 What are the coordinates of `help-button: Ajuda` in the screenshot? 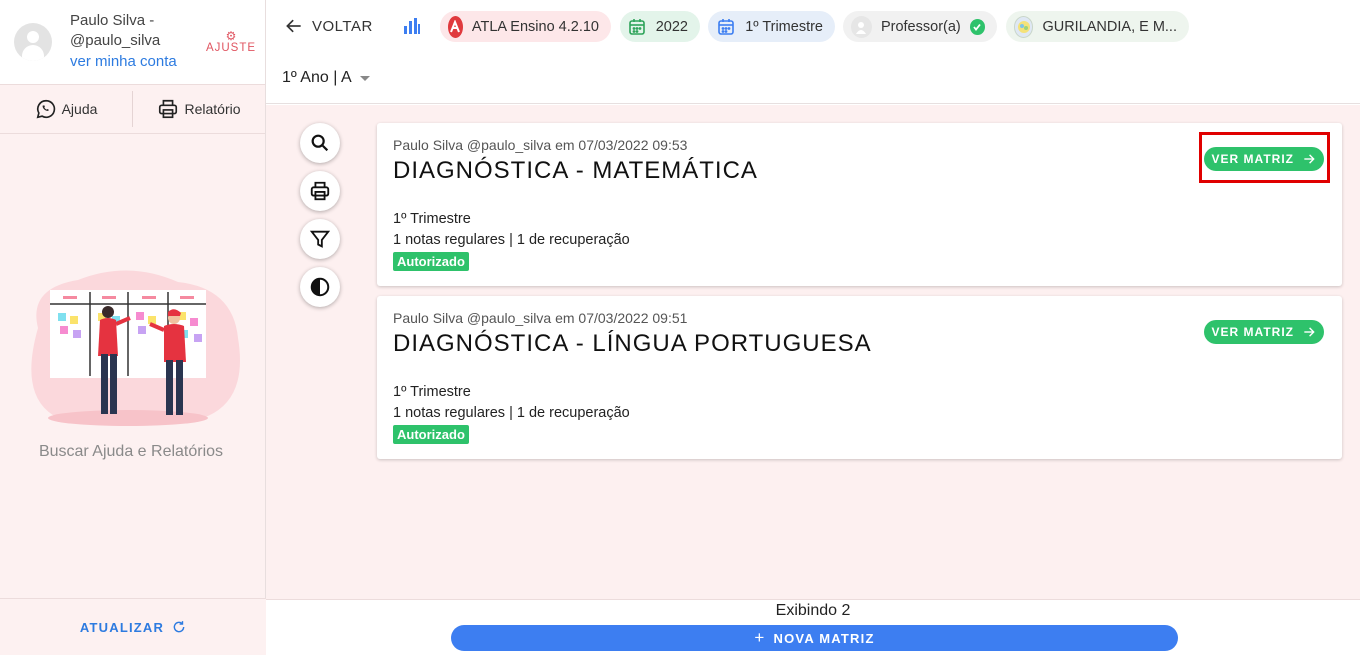 It's located at (66, 109).